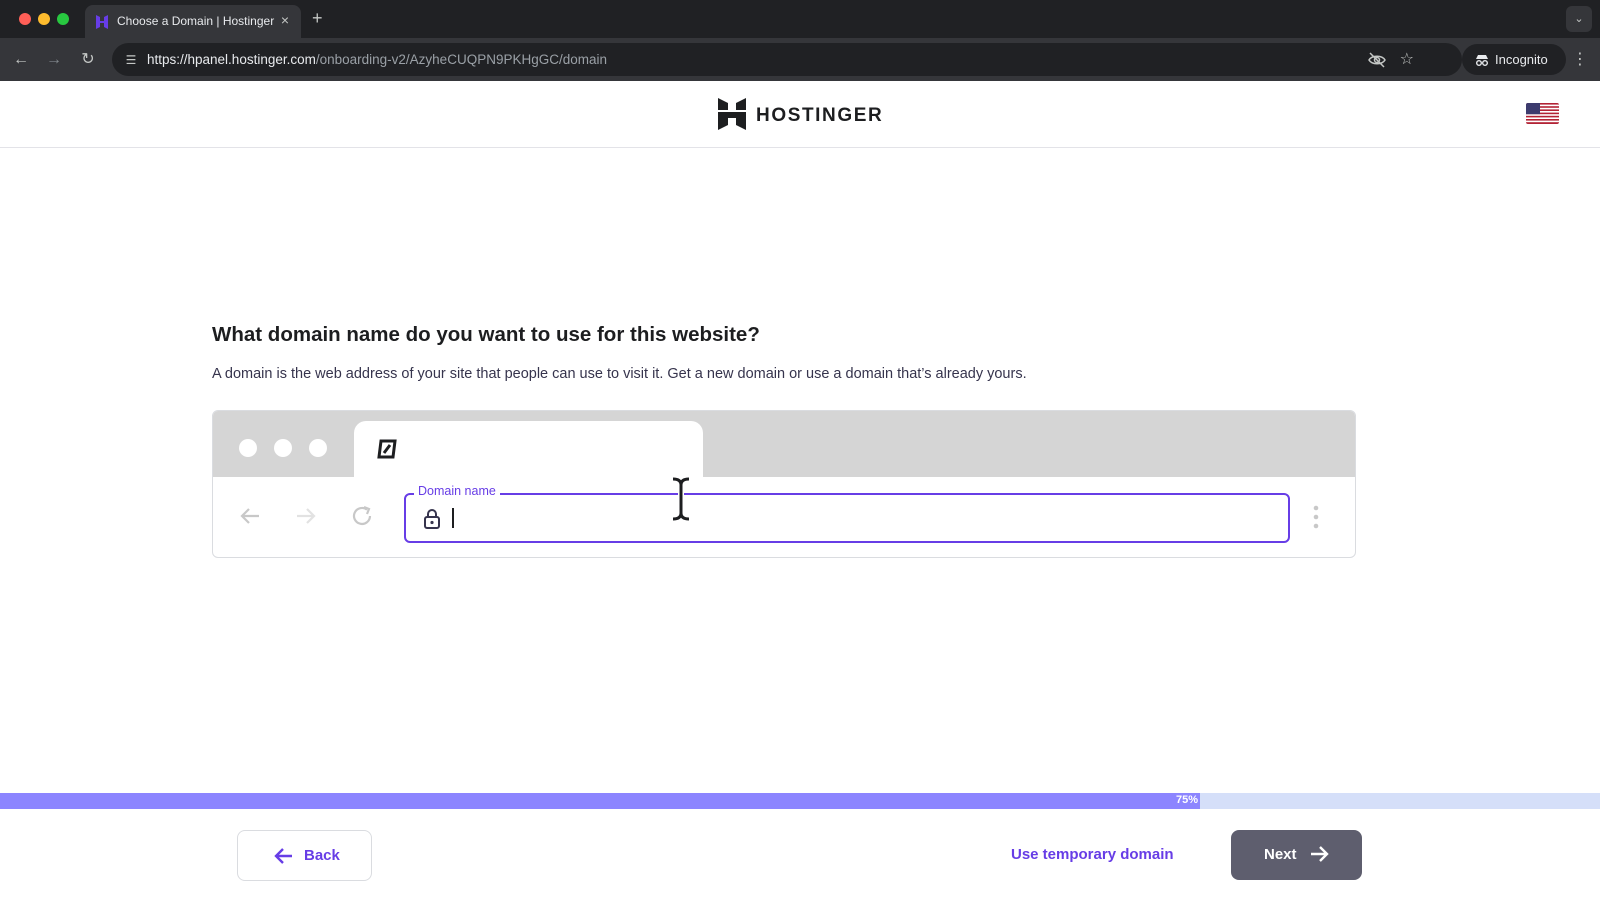 The image size is (1600, 900). I want to click on mockup-tab, so click(528, 449).